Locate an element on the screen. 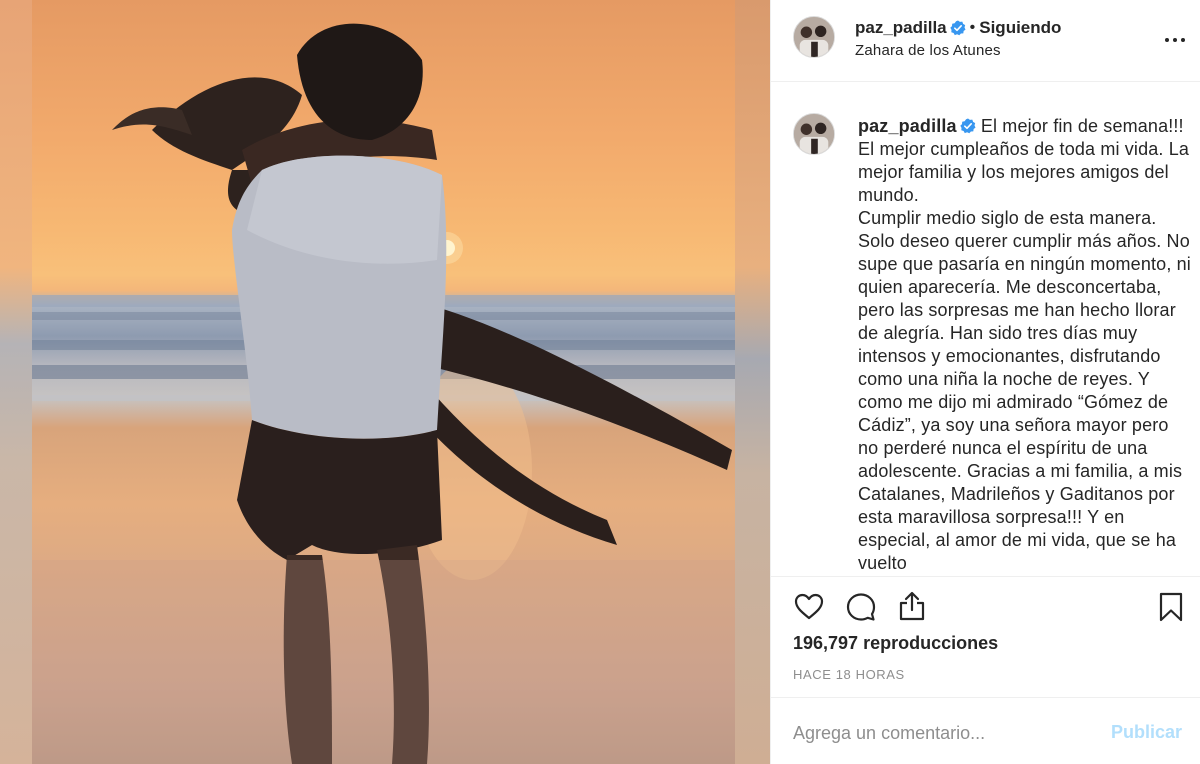 The image size is (1200, 764). comment-input is located at coordinates (943, 733).